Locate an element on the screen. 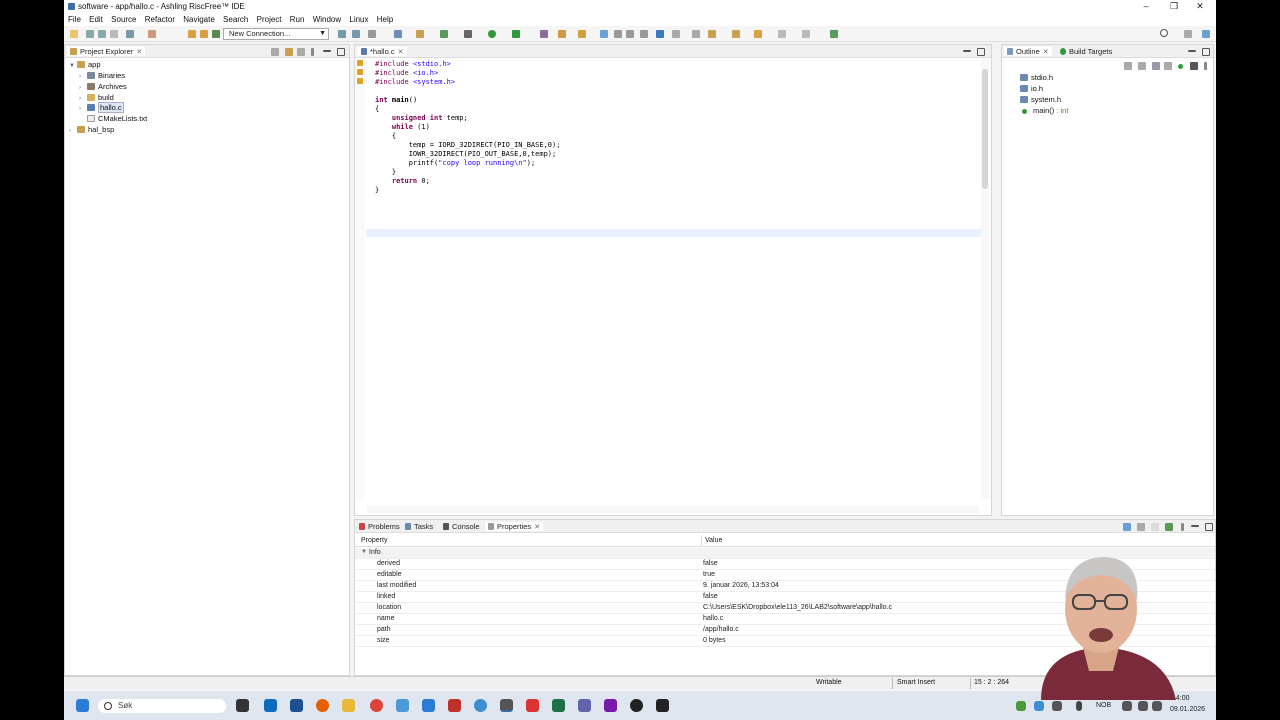 This screenshot has height=720, width=1280. code-line-14: return 0; is located at coordinates (402, 181).